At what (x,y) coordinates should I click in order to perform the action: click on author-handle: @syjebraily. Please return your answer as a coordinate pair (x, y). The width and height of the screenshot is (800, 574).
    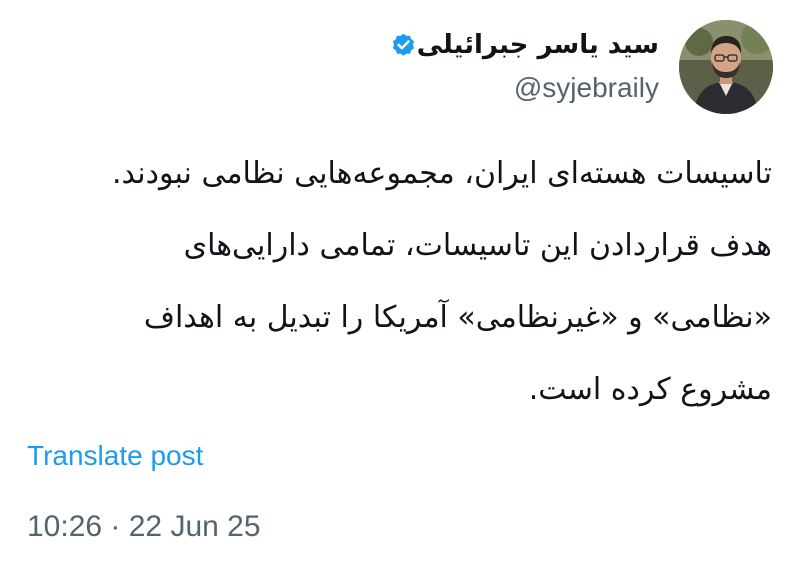
    Looking at the image, I should click on (586, 88).